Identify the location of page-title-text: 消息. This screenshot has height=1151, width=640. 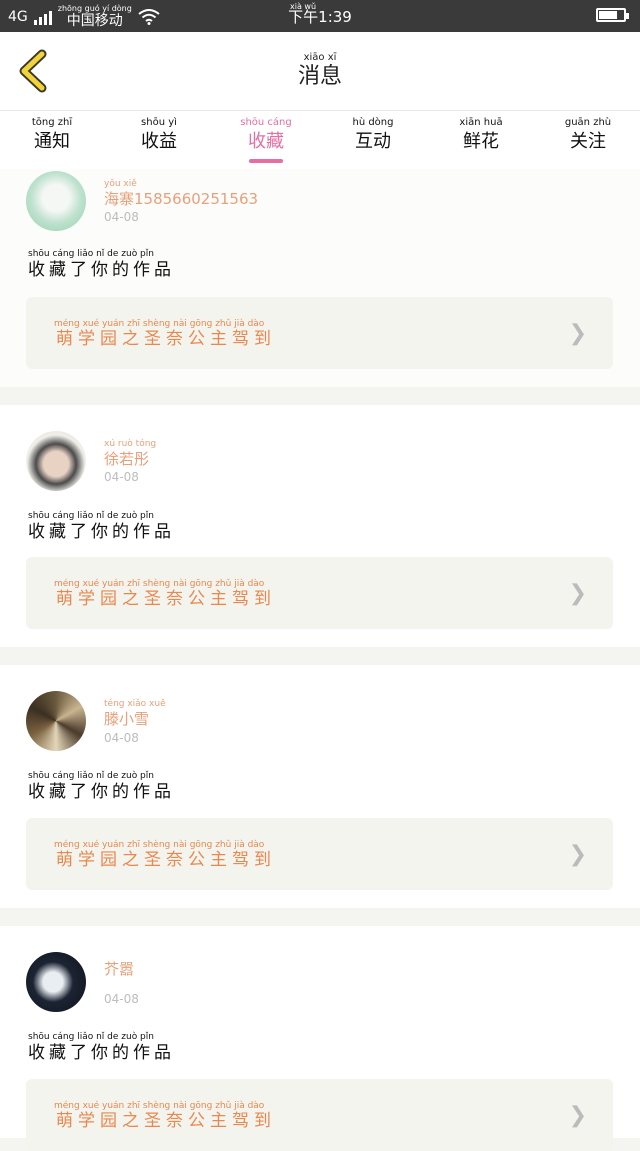
(319, 76).